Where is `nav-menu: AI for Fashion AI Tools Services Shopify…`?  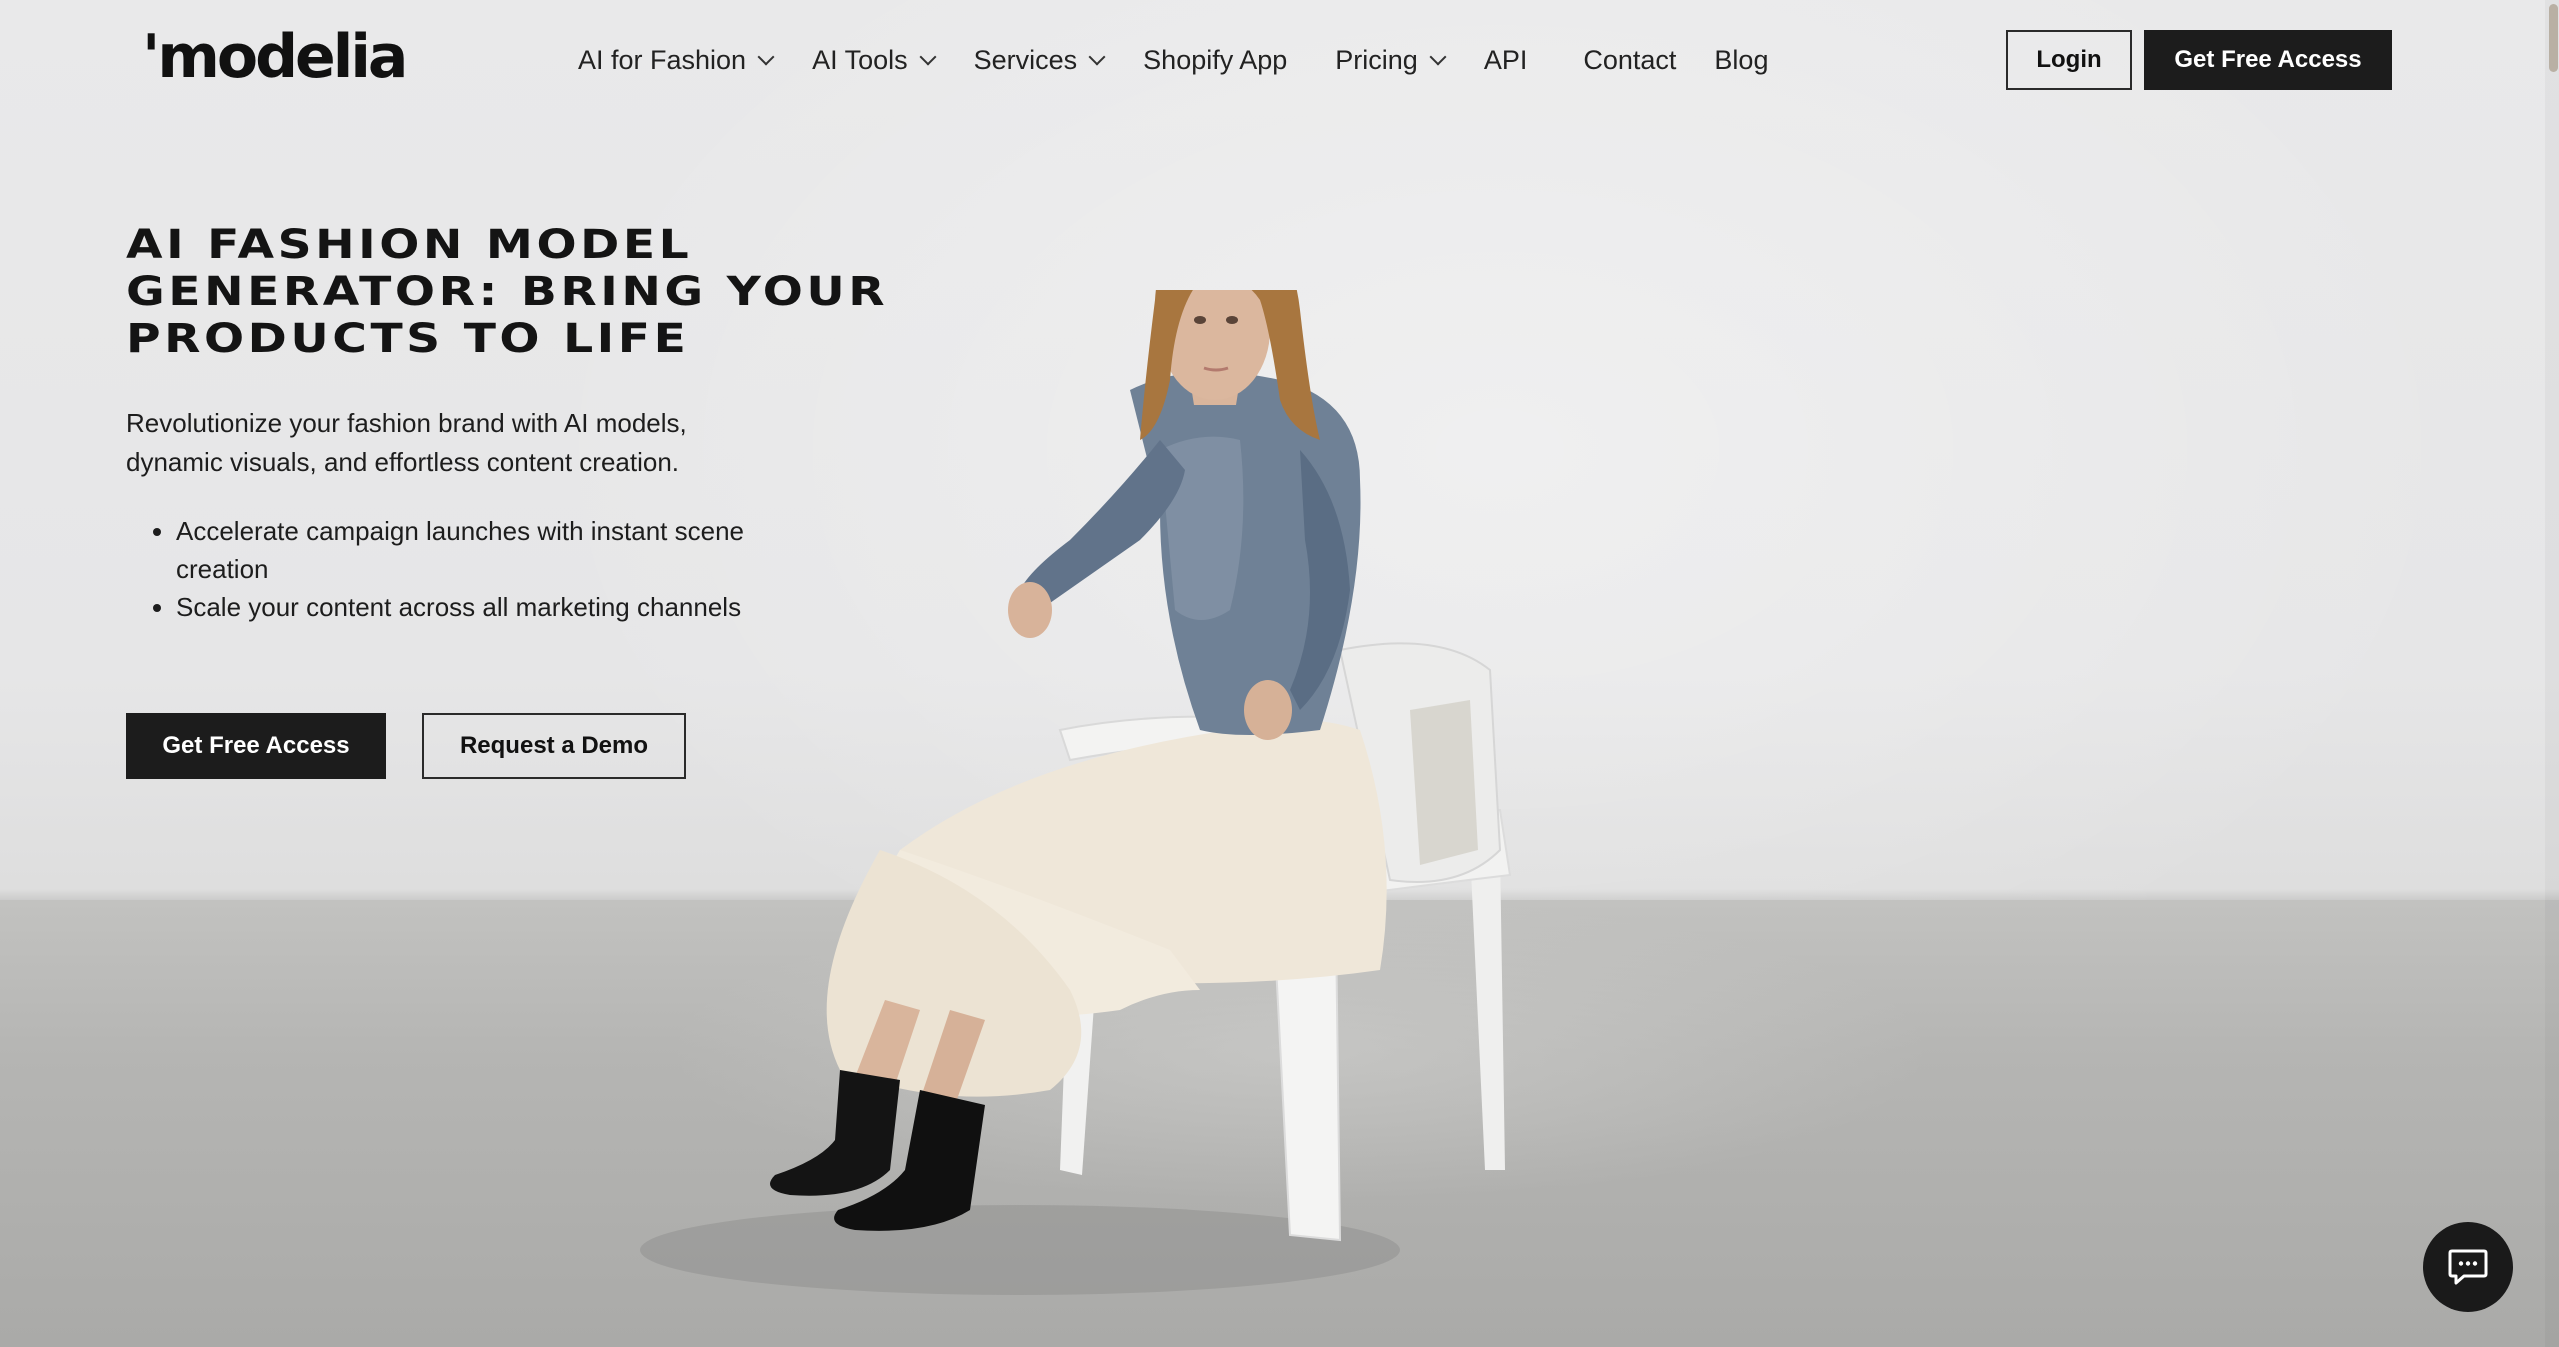
nav-menu: AI for Fashion AI Tools Services Shopify… is located at coordinates (1193, 60).